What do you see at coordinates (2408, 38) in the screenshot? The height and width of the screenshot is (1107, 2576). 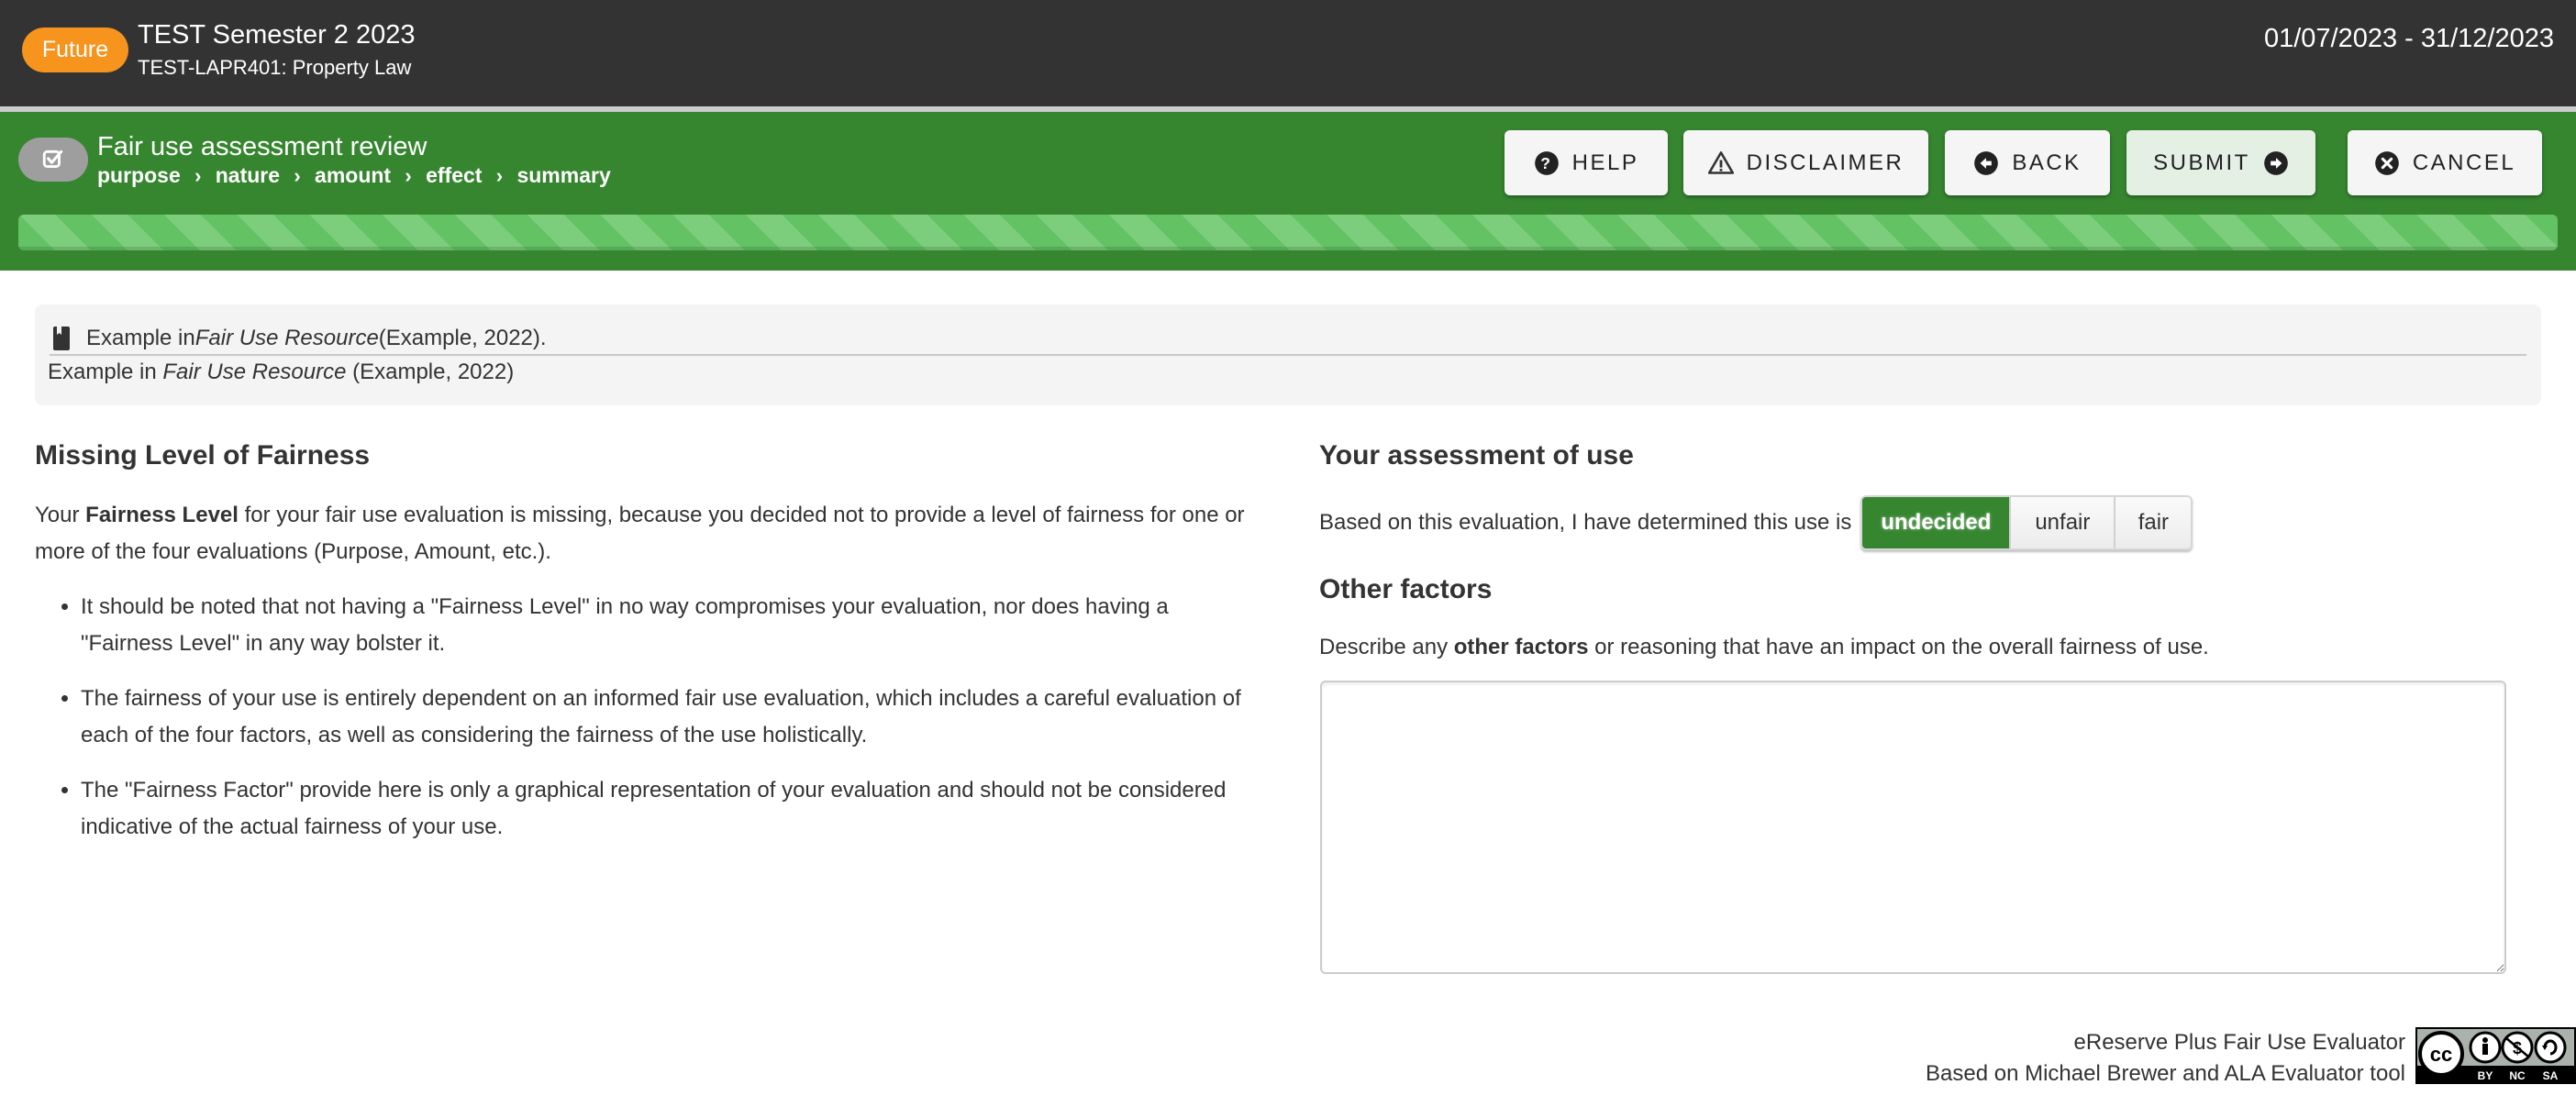 I see `date-range: 01/07/2023 - 31/12/2023` at bounding box center [2408, 38].